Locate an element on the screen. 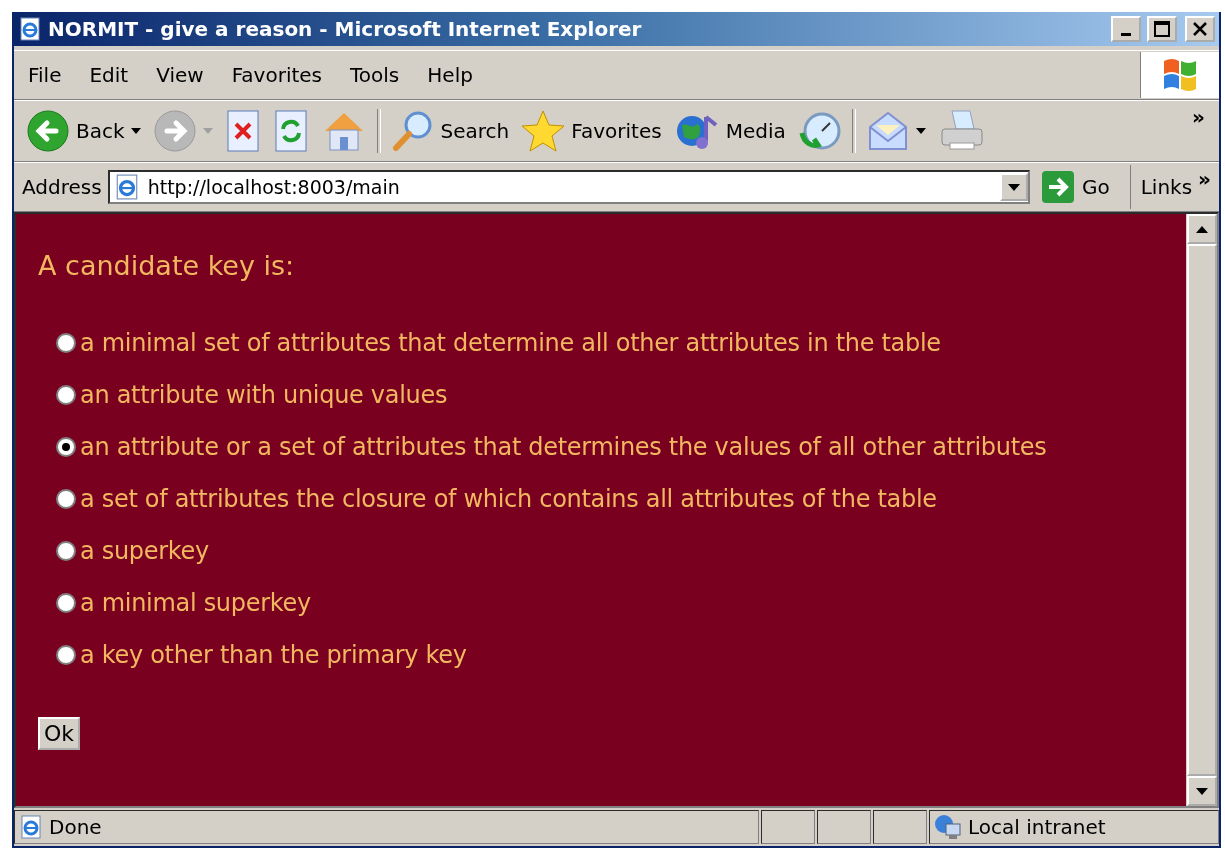  option-label: a minimal set of attributes that determine all other attributes in the table is located at coordinates (510, 343).